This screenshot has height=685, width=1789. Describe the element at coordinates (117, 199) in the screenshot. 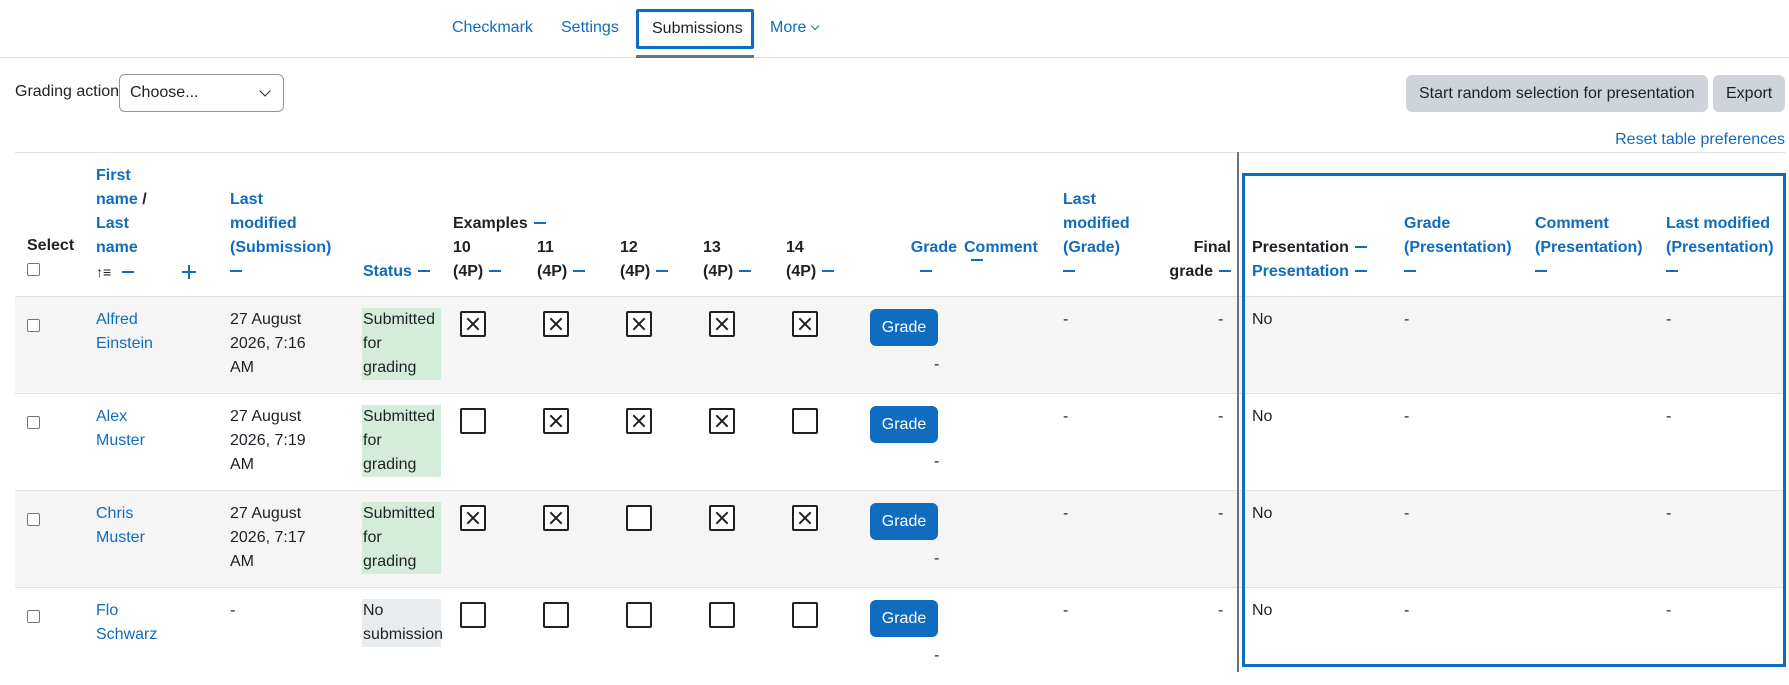

I see `sort-first-name-2: name` at that location.